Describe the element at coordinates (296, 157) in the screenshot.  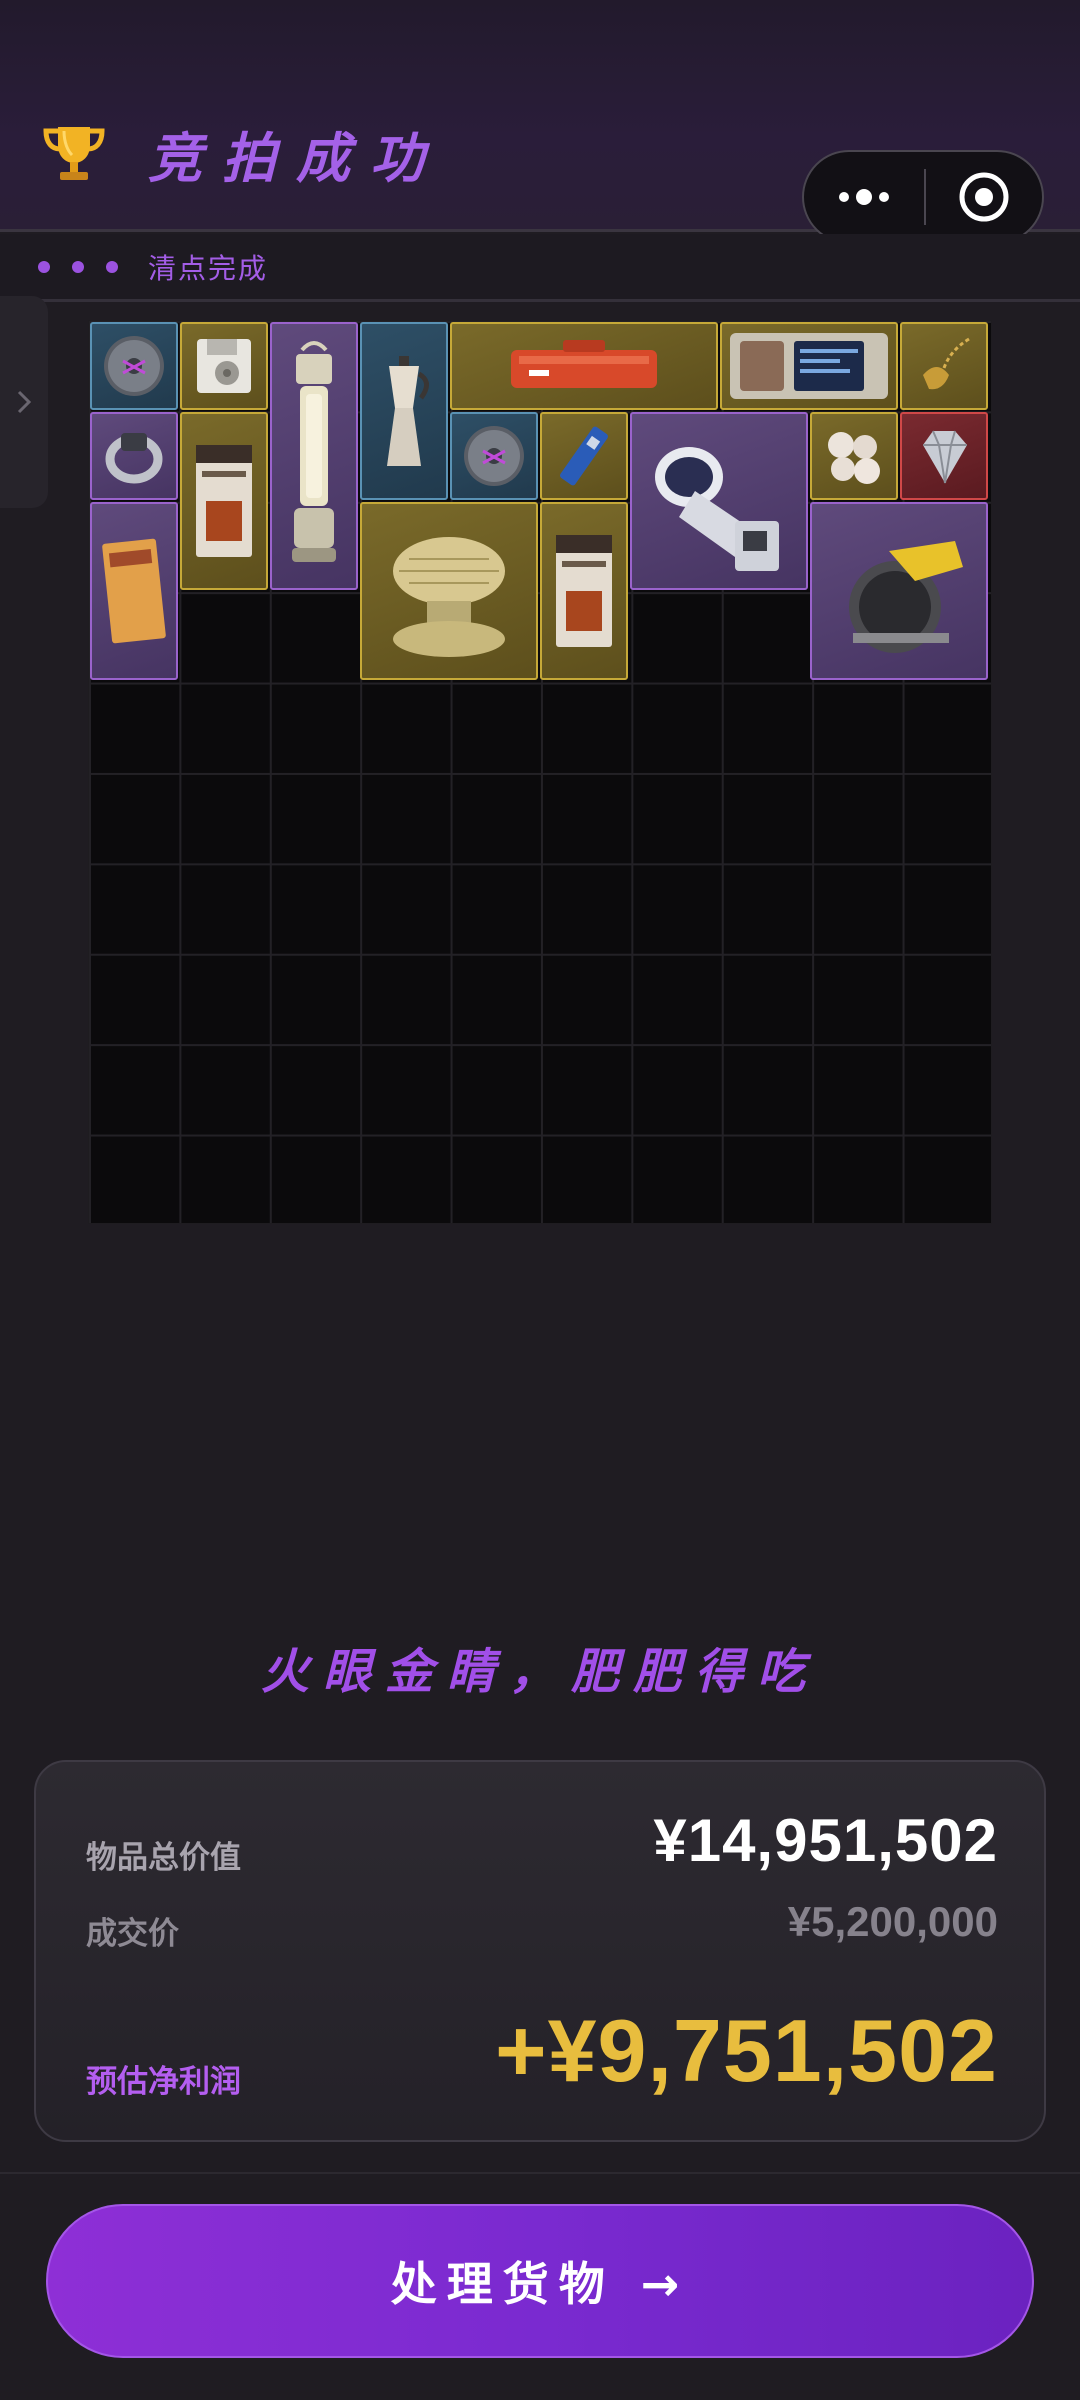
I see `page-title: 竞拍成功` at that location.